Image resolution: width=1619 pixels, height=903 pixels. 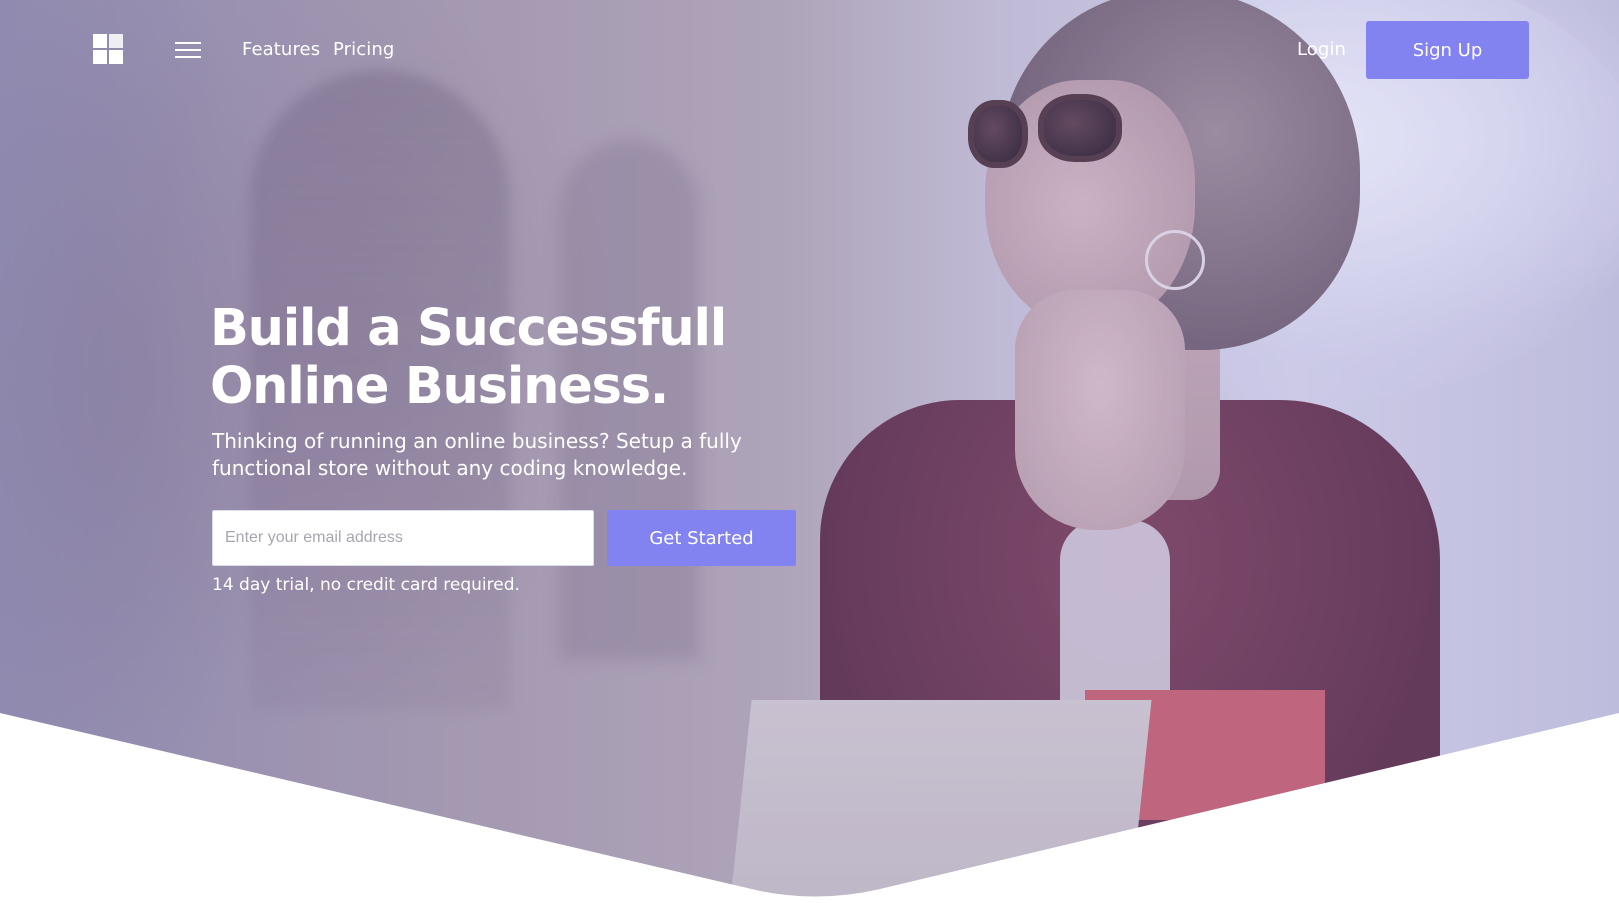 I want to click on hero-headline-line-1: Build a Successfull, so click(x=468, y=328).